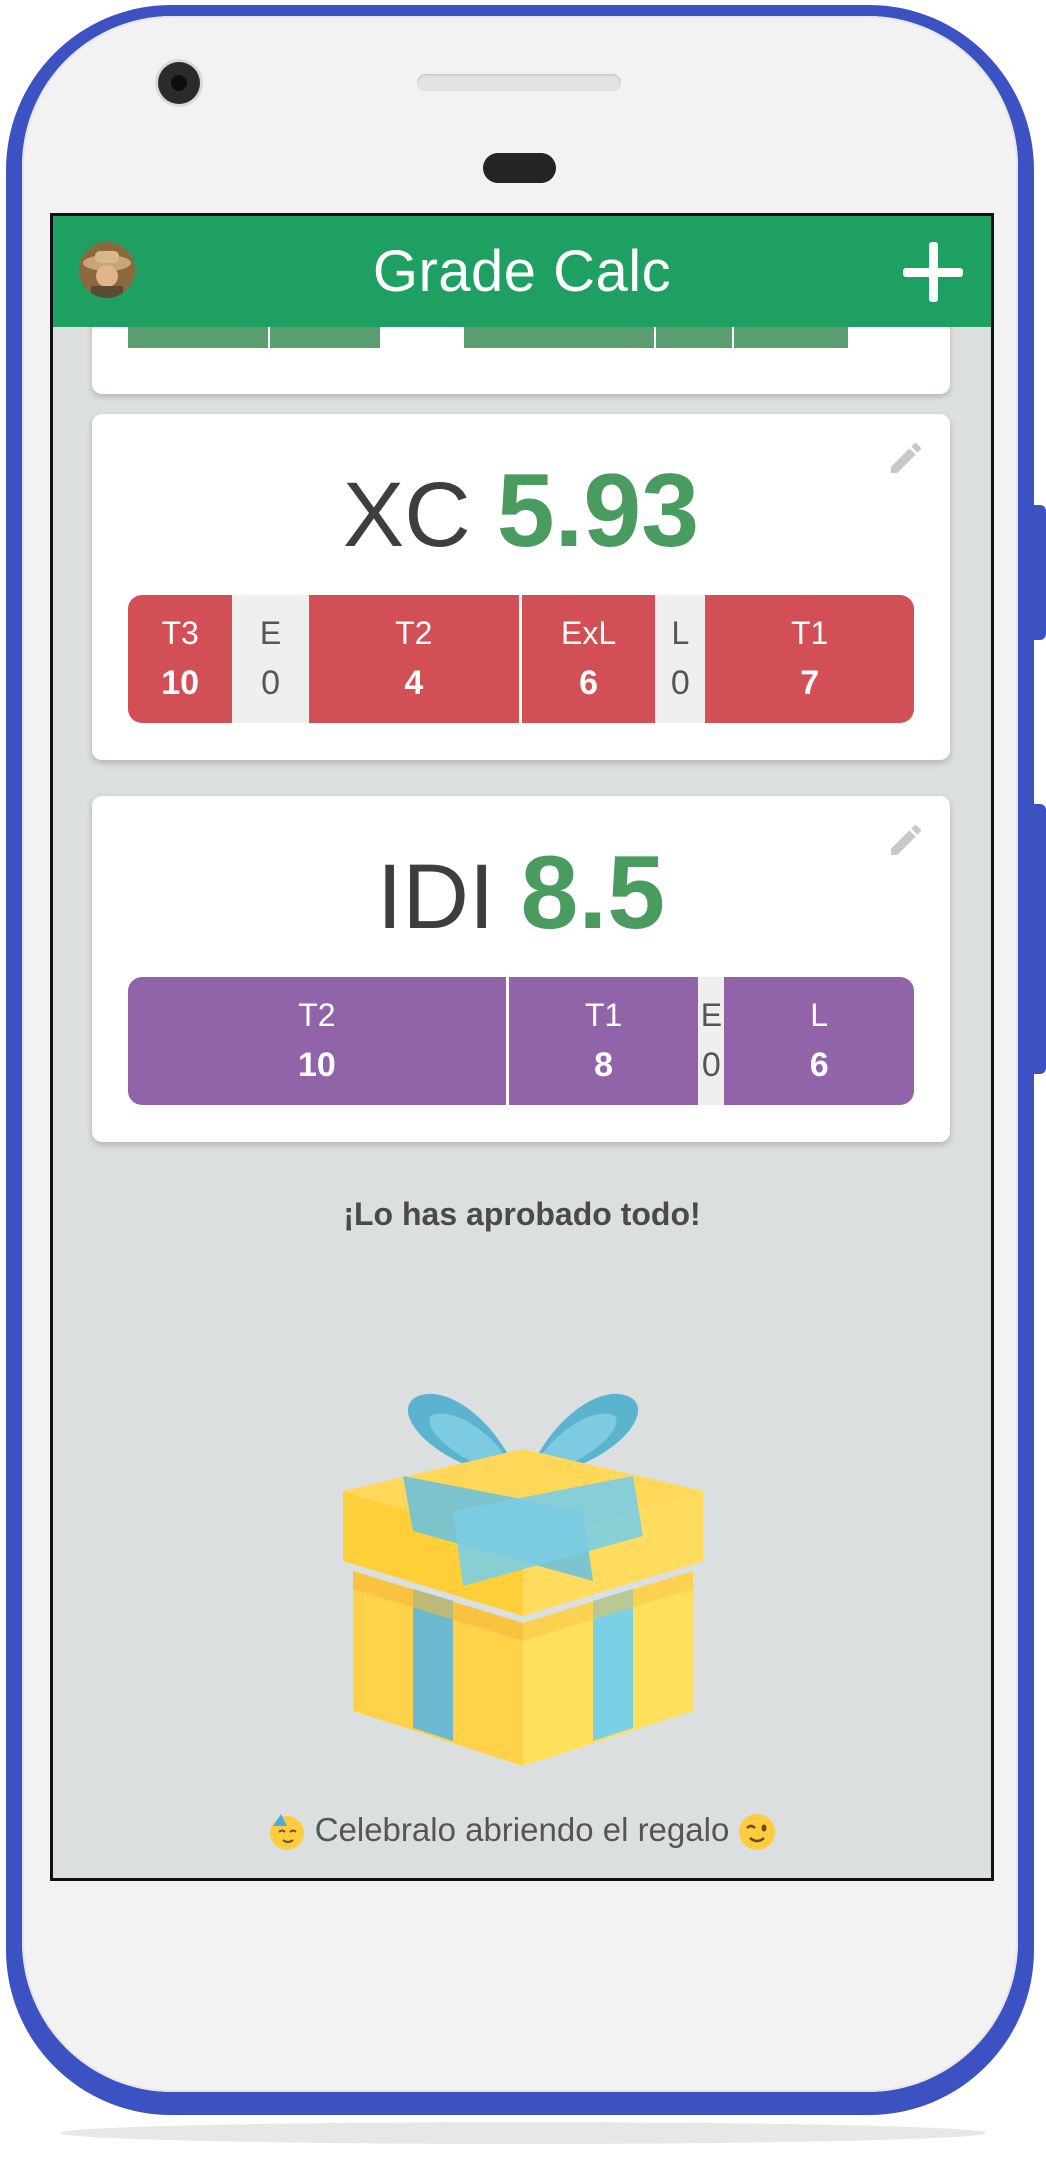 This screenshot has width=1046, height=2158. I want to click on all-passed-message: ¡Lo has aprobado todo!, so click(522, 1214).